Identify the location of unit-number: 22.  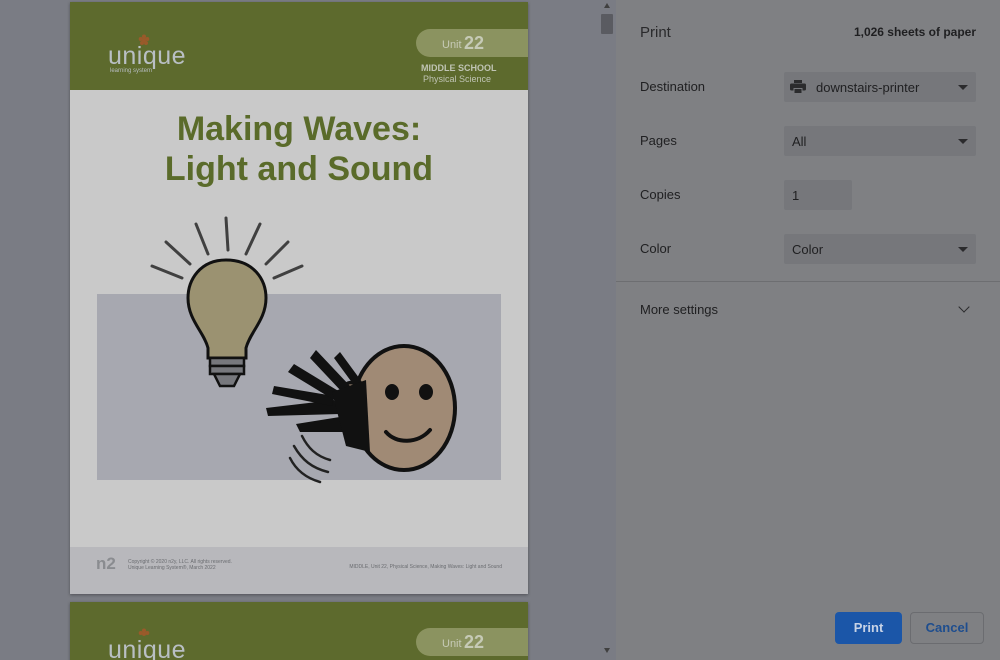
(474, 43).